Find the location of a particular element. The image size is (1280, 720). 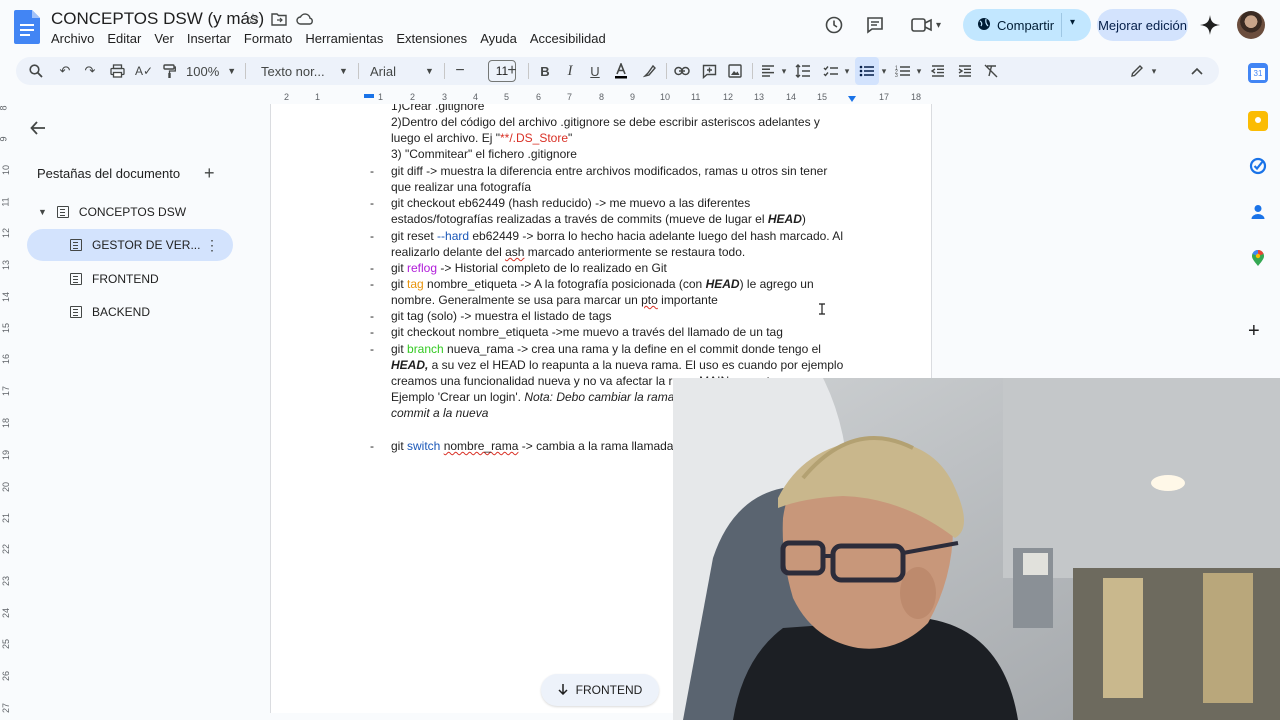

underline-button: U is located at coordinates (595, 71).